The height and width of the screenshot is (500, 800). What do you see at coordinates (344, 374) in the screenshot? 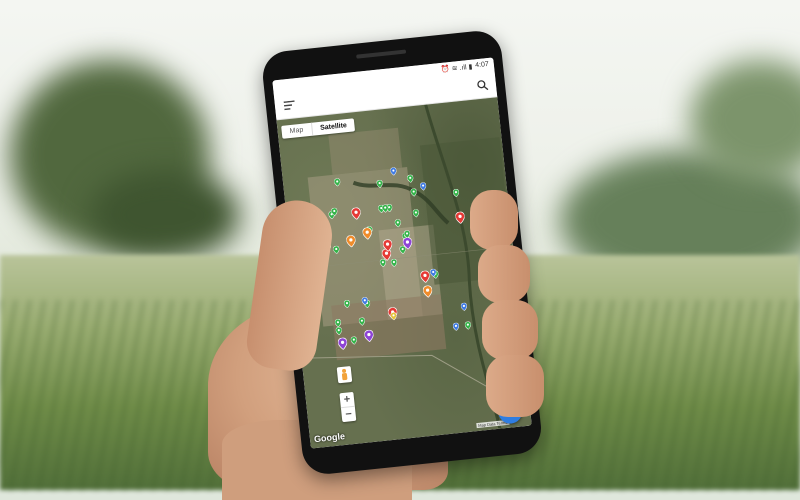
I see `street-view-pegman-icon` at bounding box center [344, 374].